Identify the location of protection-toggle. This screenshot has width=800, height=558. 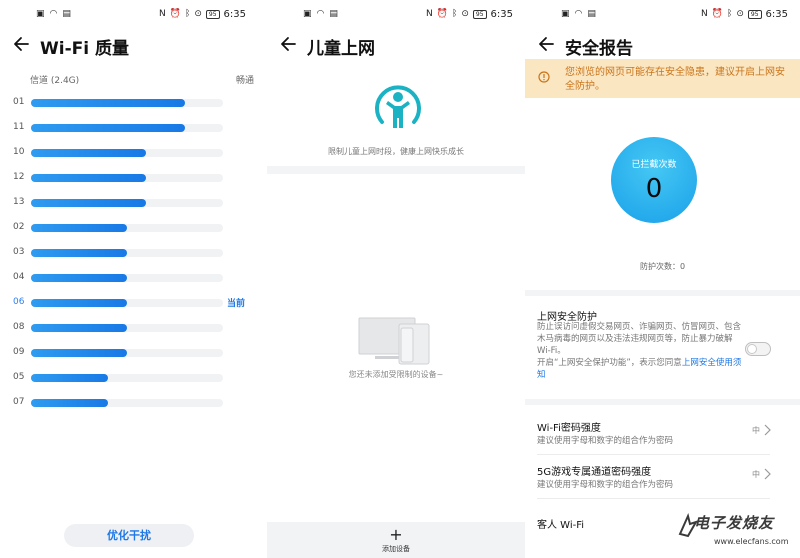
(758, 349).